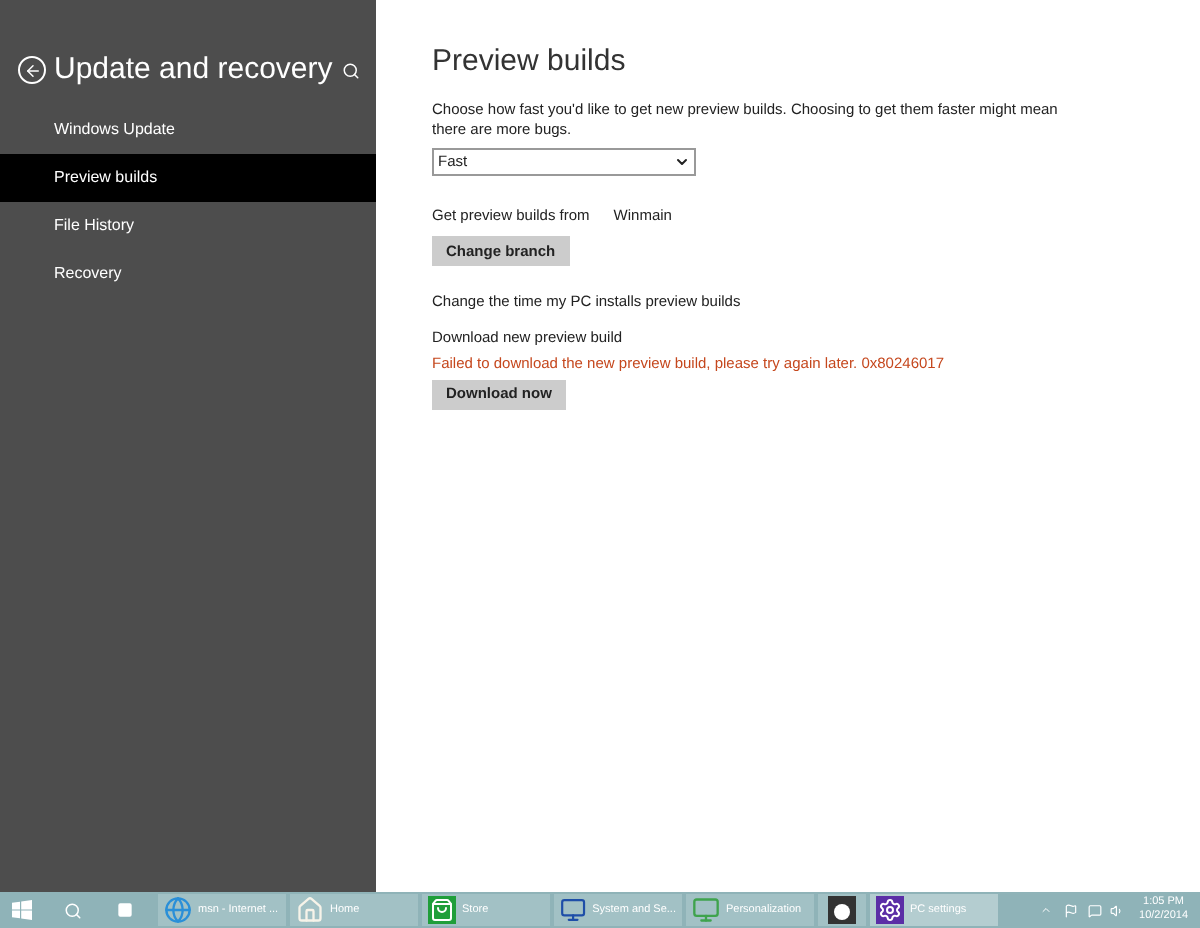  I want to click on shopping-bag-icon, so click(442, 910).